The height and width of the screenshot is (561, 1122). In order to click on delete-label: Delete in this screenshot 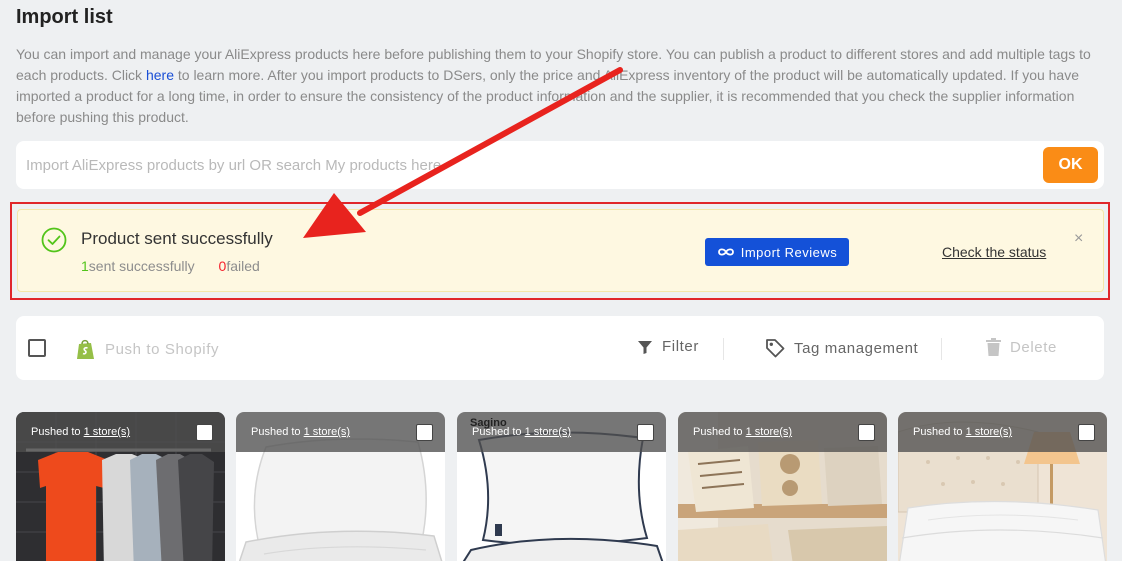, I will do `click(1033, 347)`.